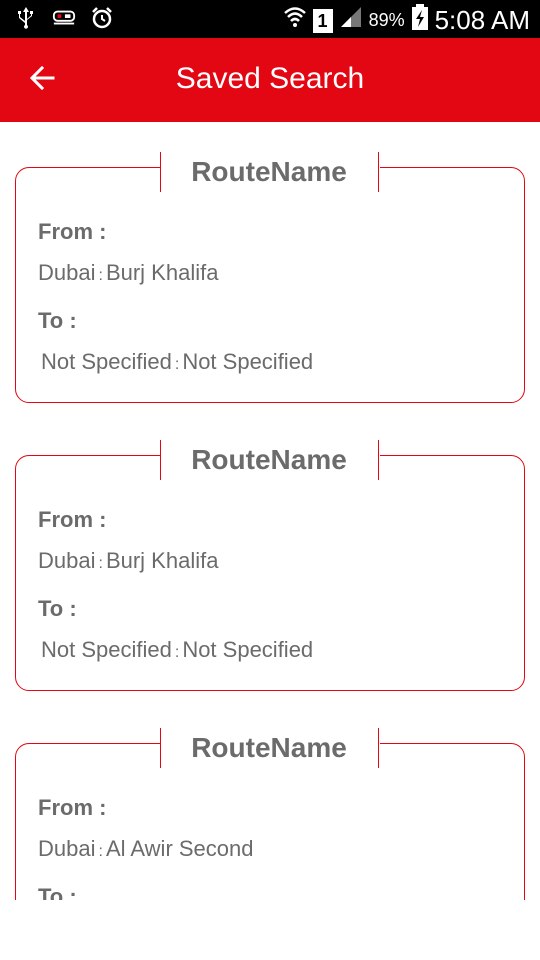  I want to click on from-place: Al Awir Second, so click(179, 848).